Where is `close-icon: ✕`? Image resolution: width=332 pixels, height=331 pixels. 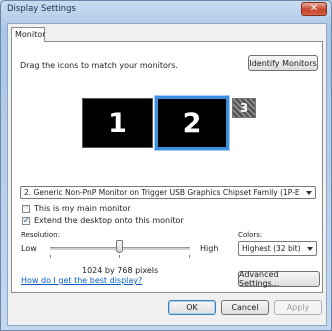 close-icon: ✕ is located at coordinates (314, 8).